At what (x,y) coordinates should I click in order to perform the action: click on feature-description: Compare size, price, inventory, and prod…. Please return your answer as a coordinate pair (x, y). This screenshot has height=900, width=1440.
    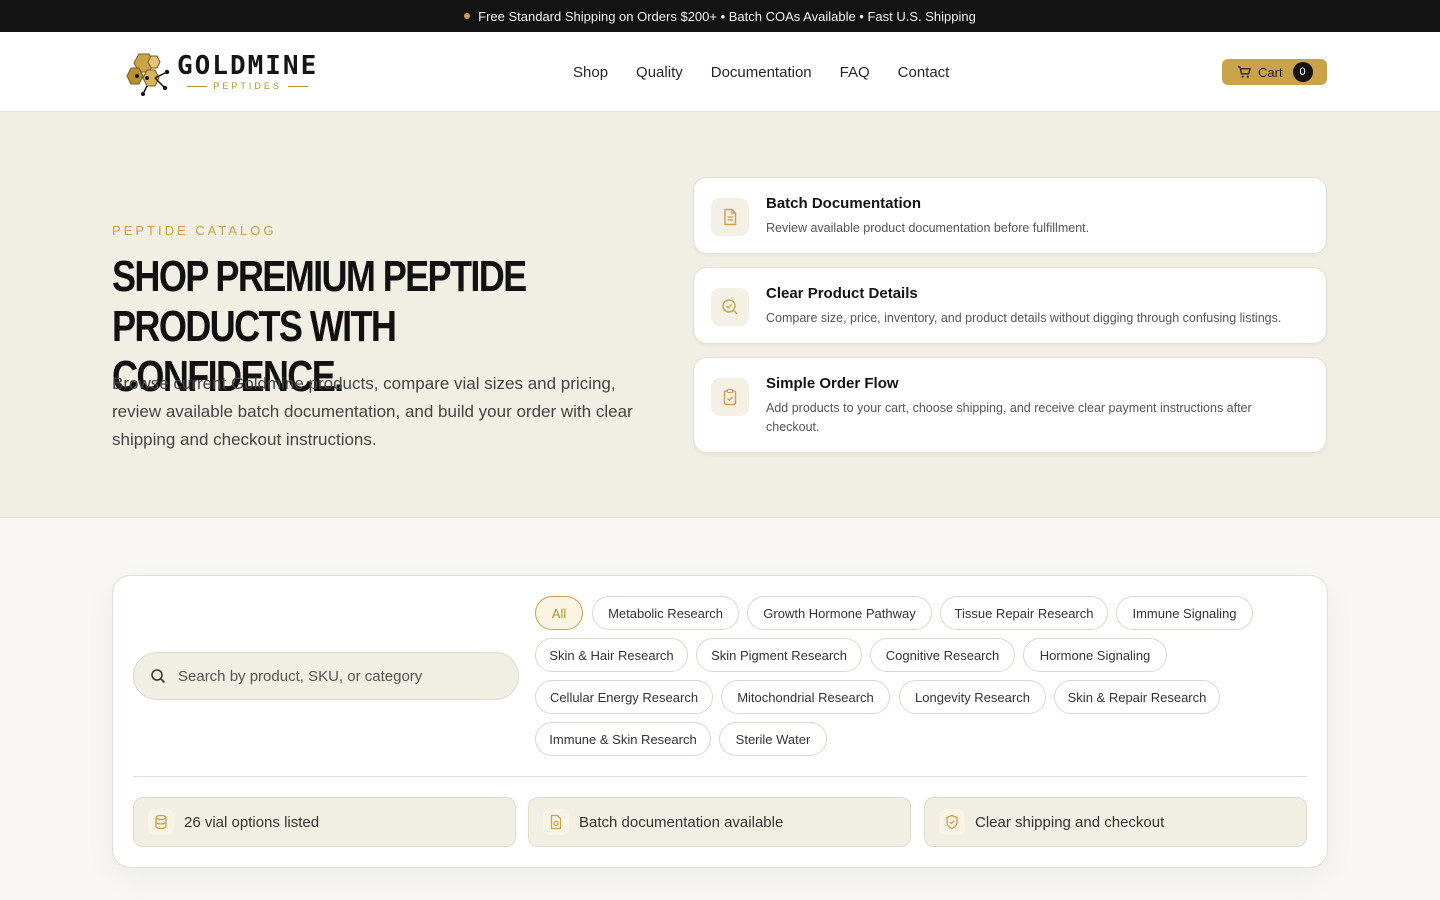
    Looking at the image, I should click on (1024, 318).